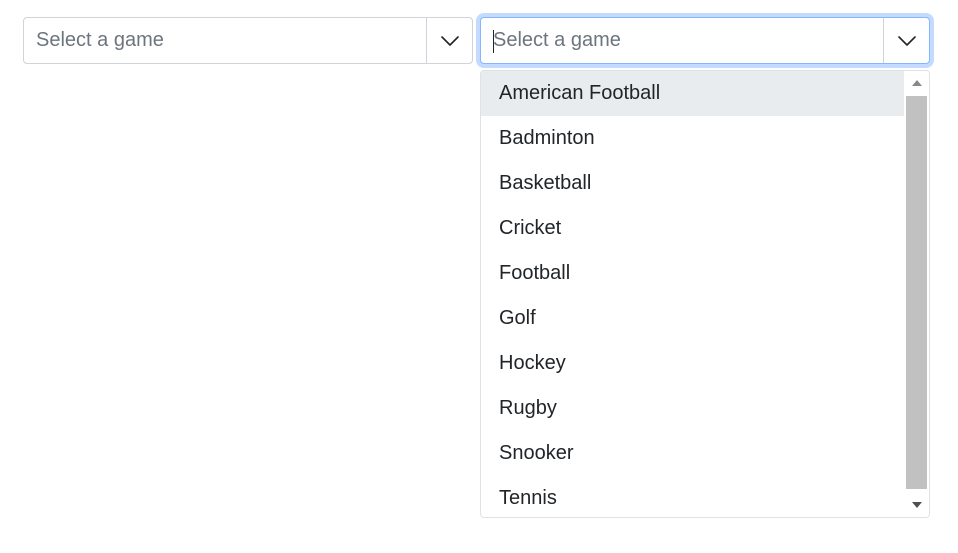 This screenshot has width=958, height=553. Describe the element at coordinates (692, 228) in the screenshot. I see `game-option: Cricket` at that location.